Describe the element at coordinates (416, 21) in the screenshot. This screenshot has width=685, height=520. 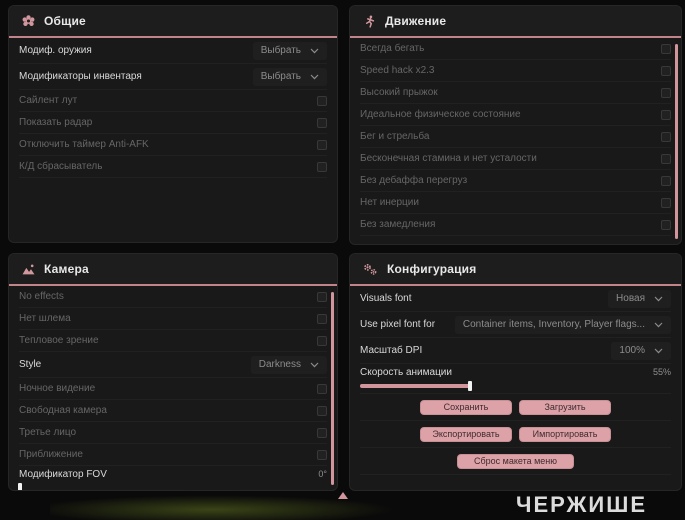
I see `panel-title: Движение` at that location.